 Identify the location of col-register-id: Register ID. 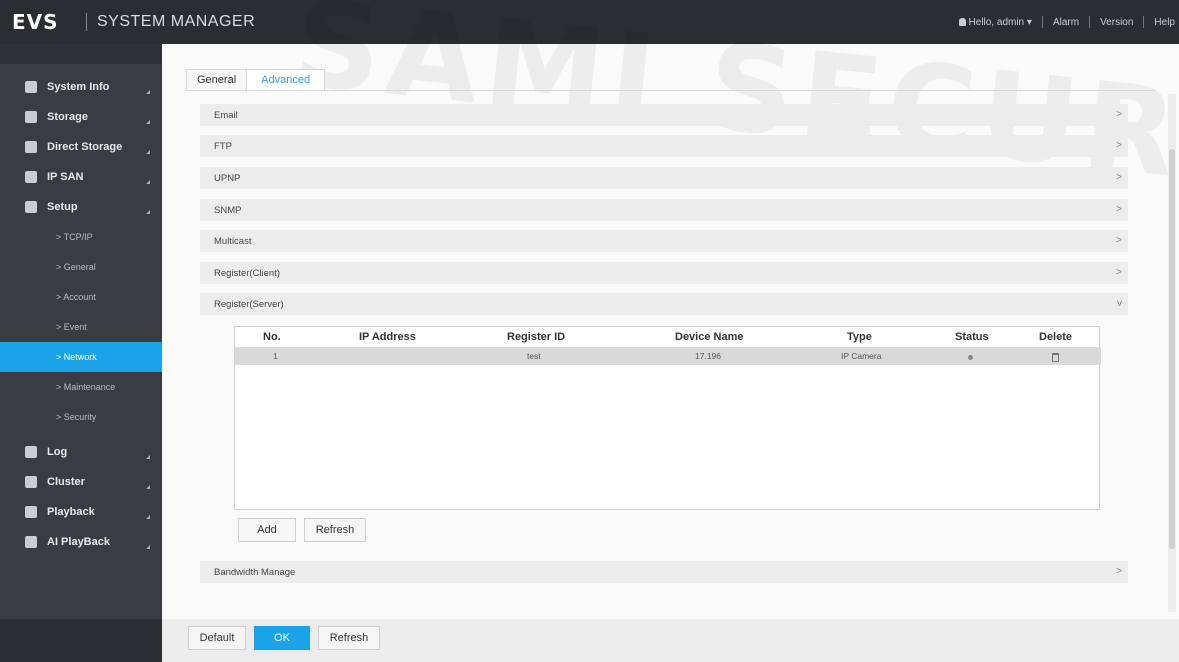
(536, 337).